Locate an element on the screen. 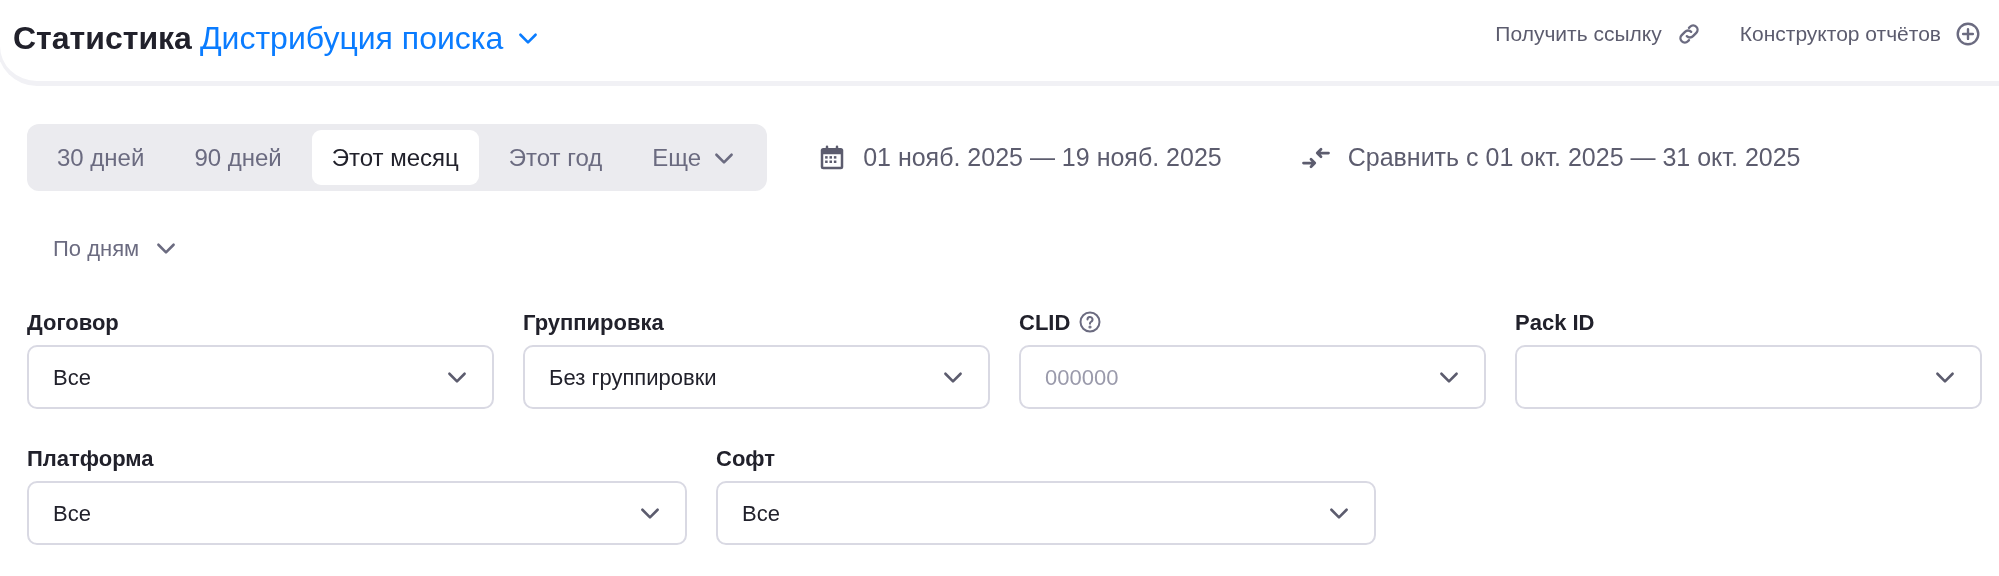 Image resolution: width=1999 pixels, height=576 pixels. period-tab: Еще is located at coordinates (695, 157).